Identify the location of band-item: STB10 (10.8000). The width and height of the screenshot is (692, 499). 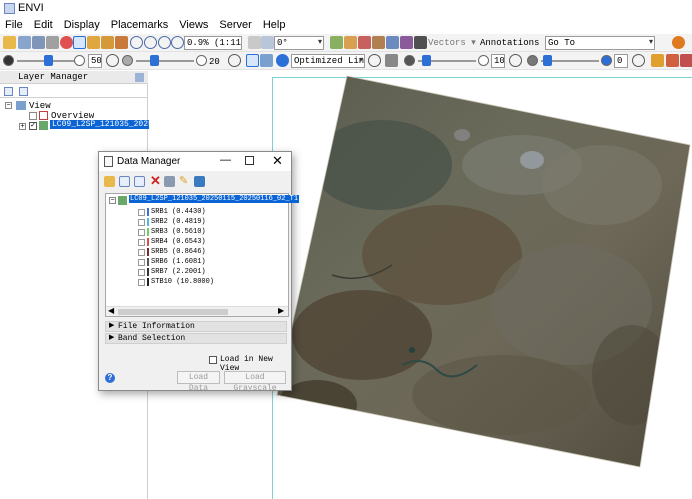
(176, 282).